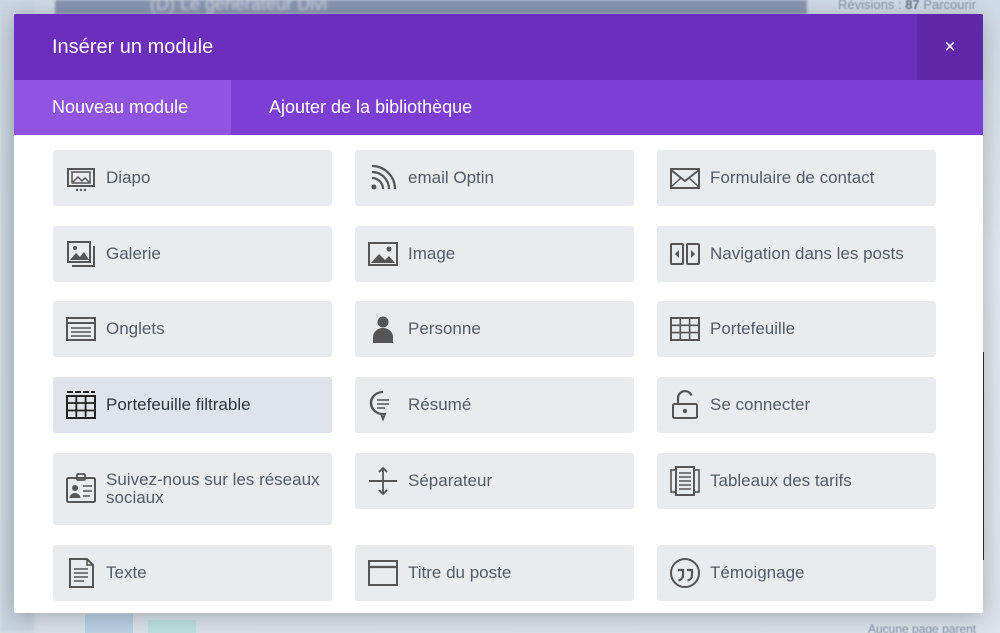  Describe the element at coordinates (450, 480) in the screenshot. I see `module-label: Séparateur` at that location.